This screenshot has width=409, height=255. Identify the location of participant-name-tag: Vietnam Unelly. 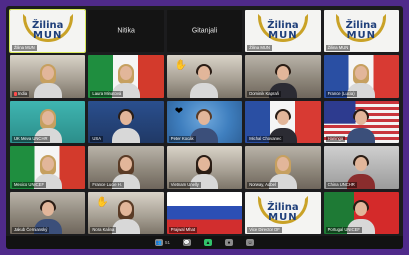
(184, 184).